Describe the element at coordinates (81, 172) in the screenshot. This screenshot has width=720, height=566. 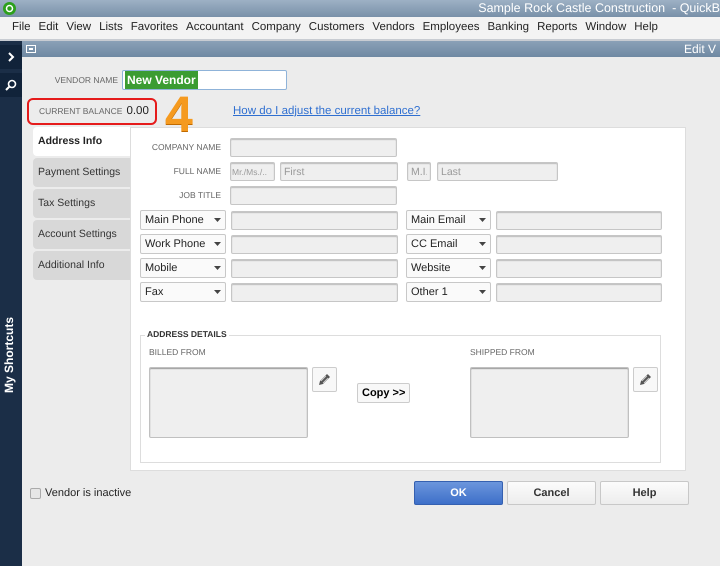
I see `tab: Payment Settings` at that location.